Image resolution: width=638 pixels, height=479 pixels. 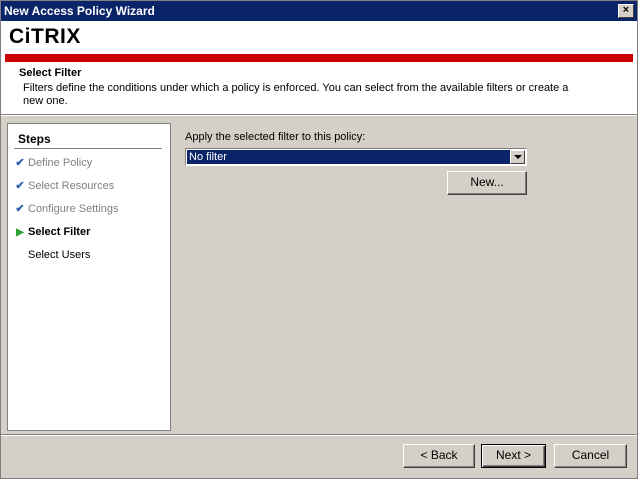 I want to click on step-select-users: Select Users, so click(x=59, y=255).